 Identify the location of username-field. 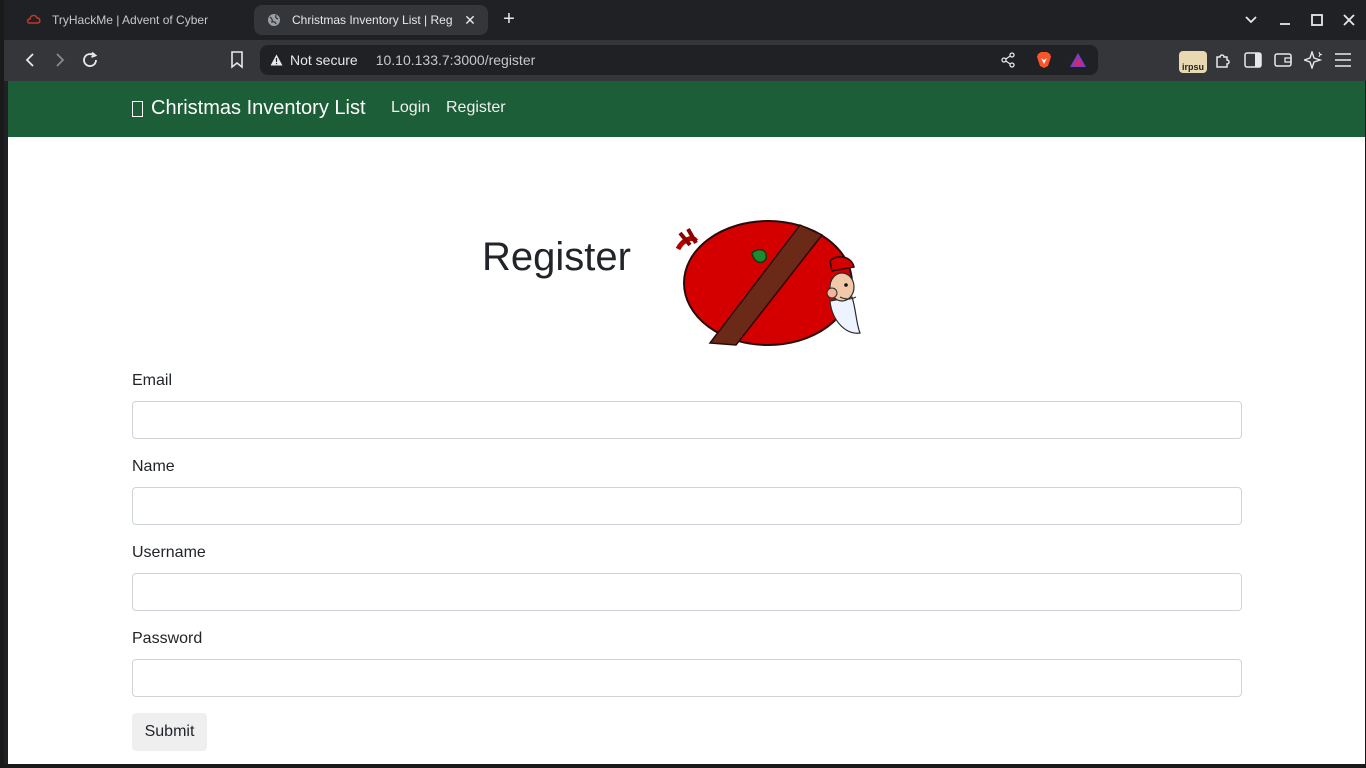
(687, 592).